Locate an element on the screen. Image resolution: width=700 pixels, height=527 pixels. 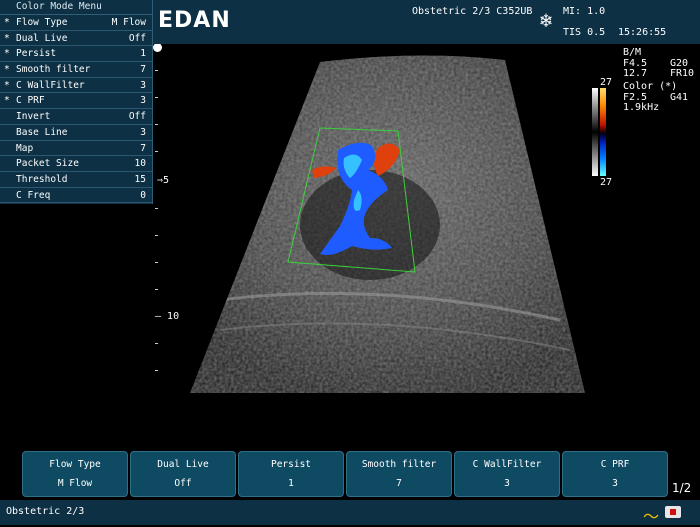
color-map-bar is located at coordinates (603, 132).